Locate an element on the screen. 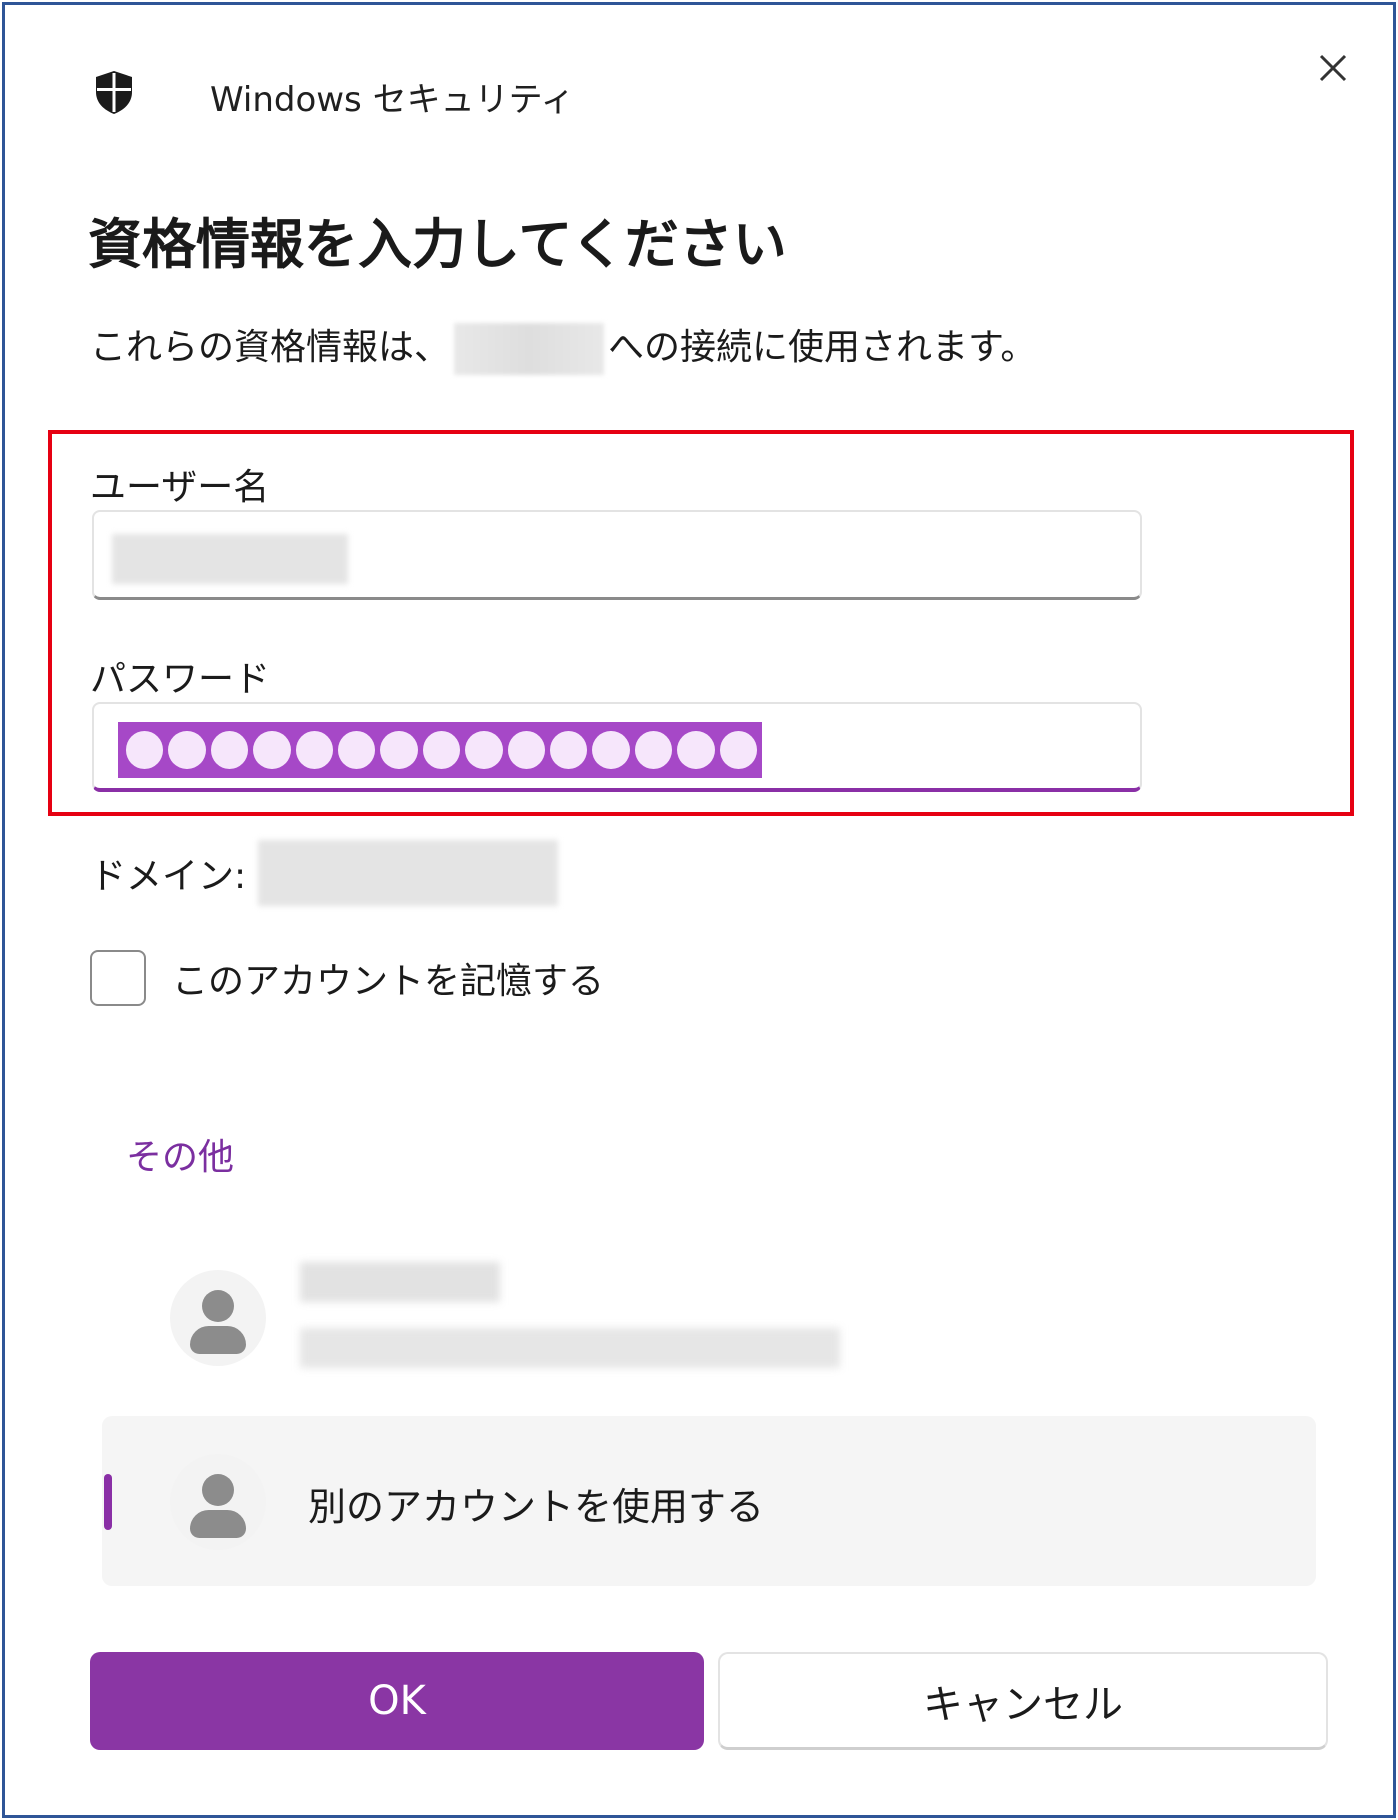  close-icon is located at coordinates (1333, 68).